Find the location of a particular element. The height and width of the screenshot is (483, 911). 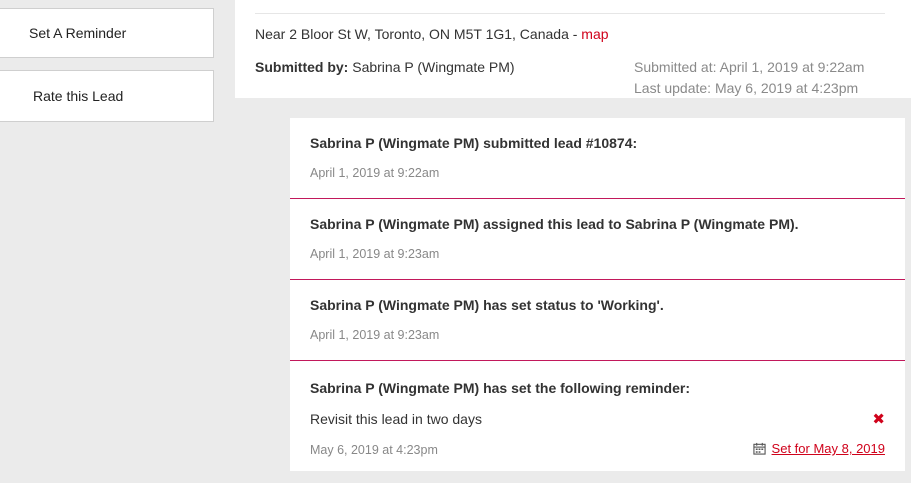

reminder-text: Revisit this lead in two days is located at coordinates (396, 419).